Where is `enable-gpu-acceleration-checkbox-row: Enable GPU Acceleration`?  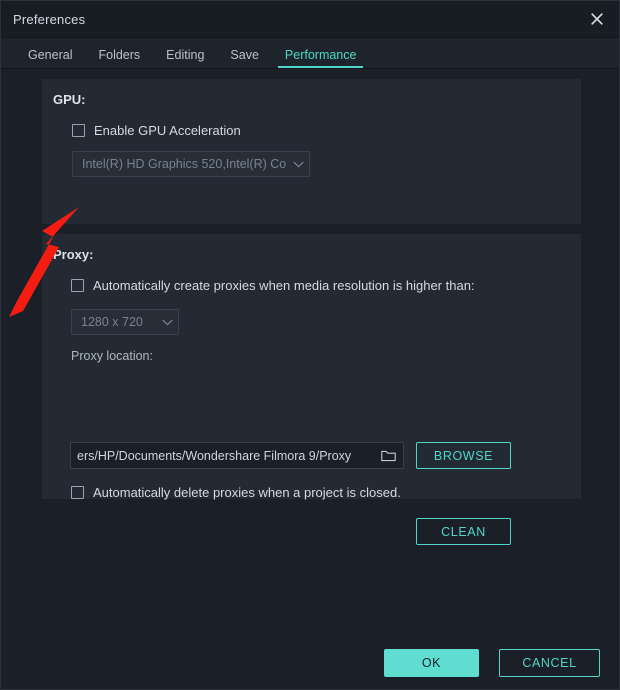 enable-gpu-acceleration-checkbox-row: Enable GPU Acceleration is located at coordinates (156, 130).